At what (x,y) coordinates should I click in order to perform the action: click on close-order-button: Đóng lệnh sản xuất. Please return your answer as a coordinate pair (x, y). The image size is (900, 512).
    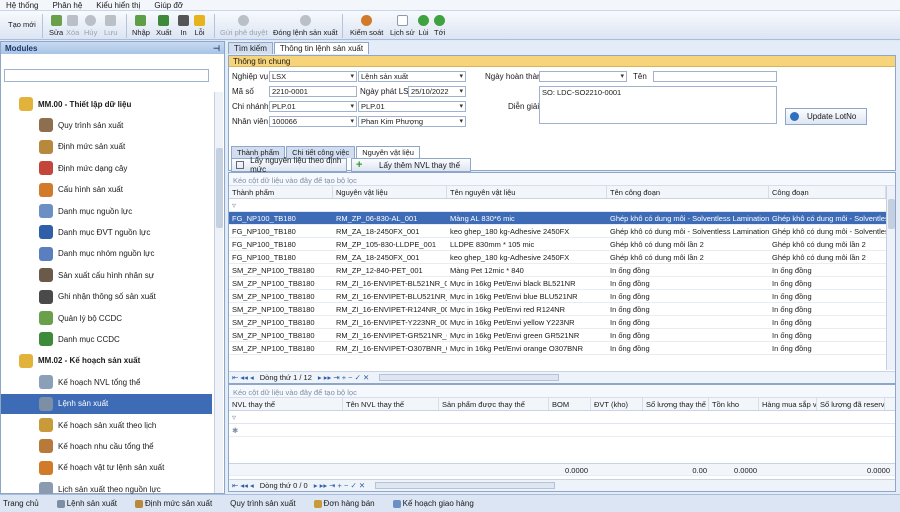
    Looking at the image, I should click on (305, 25).